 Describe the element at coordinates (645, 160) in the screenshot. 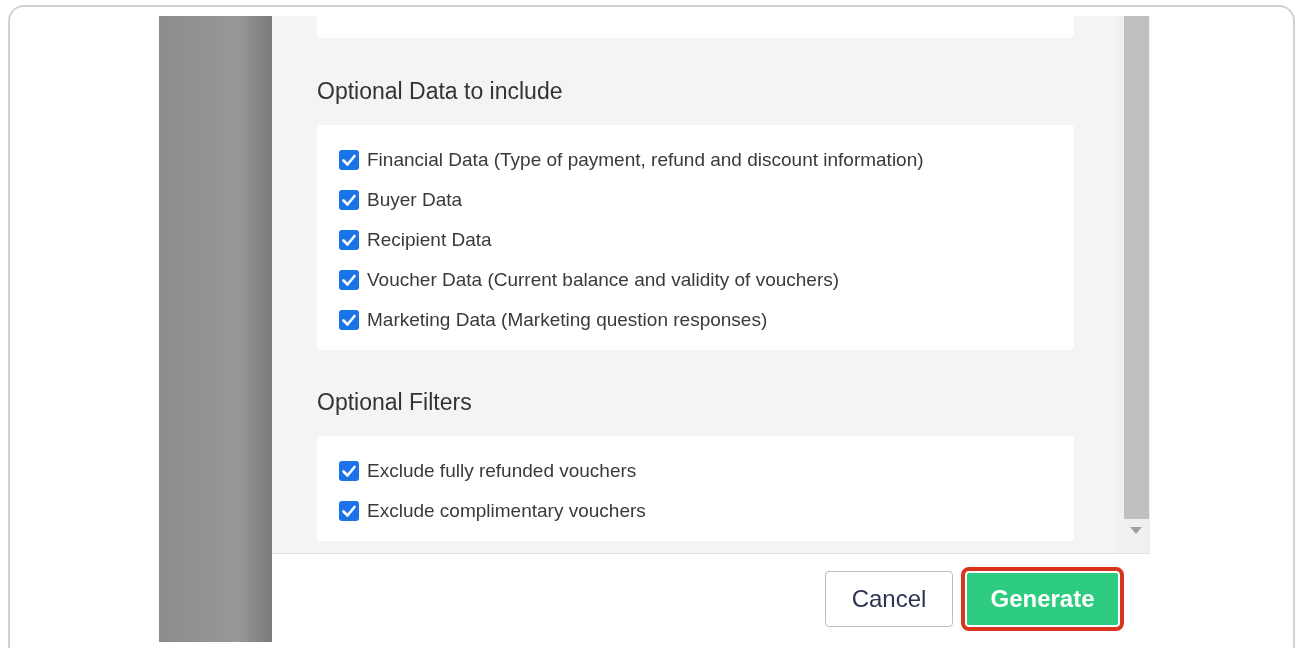

I see `checkbox-label: Financial Data (Type of payment, refund and discount information)` at that location.